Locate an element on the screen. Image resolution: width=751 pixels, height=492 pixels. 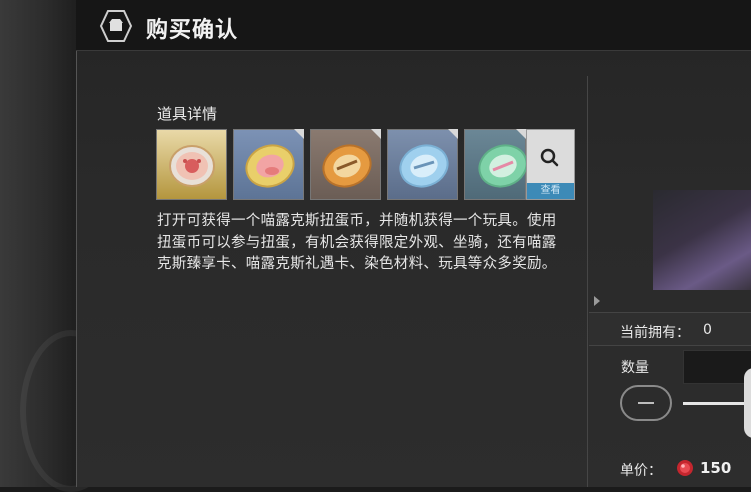
quantity-label: 数量 is located at coordinates (635, 368).